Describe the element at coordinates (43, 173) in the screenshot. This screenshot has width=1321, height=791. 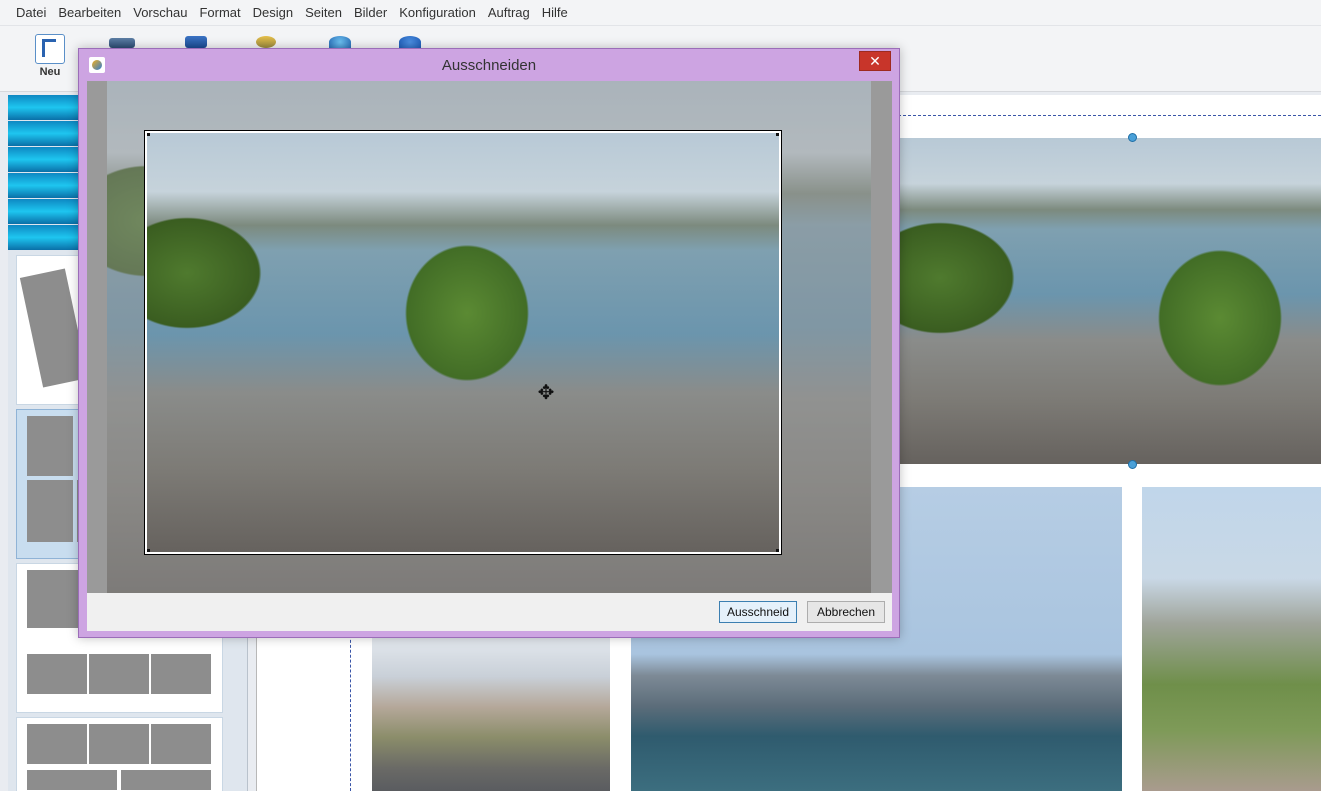
I see `page-strip` at that location.